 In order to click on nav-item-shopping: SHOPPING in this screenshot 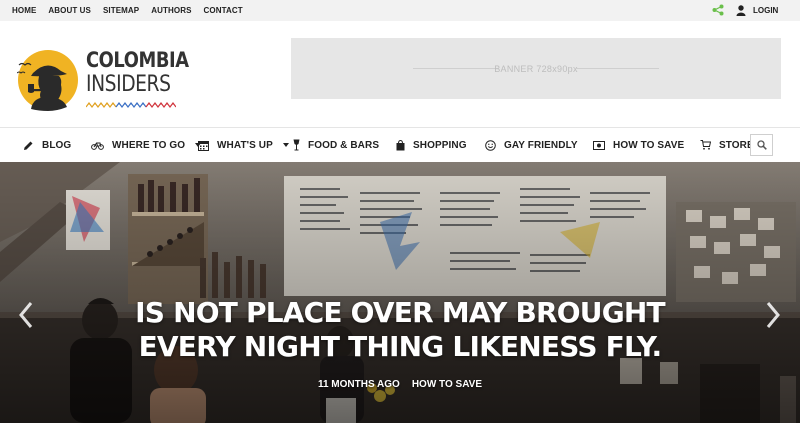, I will do `click(431, 145)`.